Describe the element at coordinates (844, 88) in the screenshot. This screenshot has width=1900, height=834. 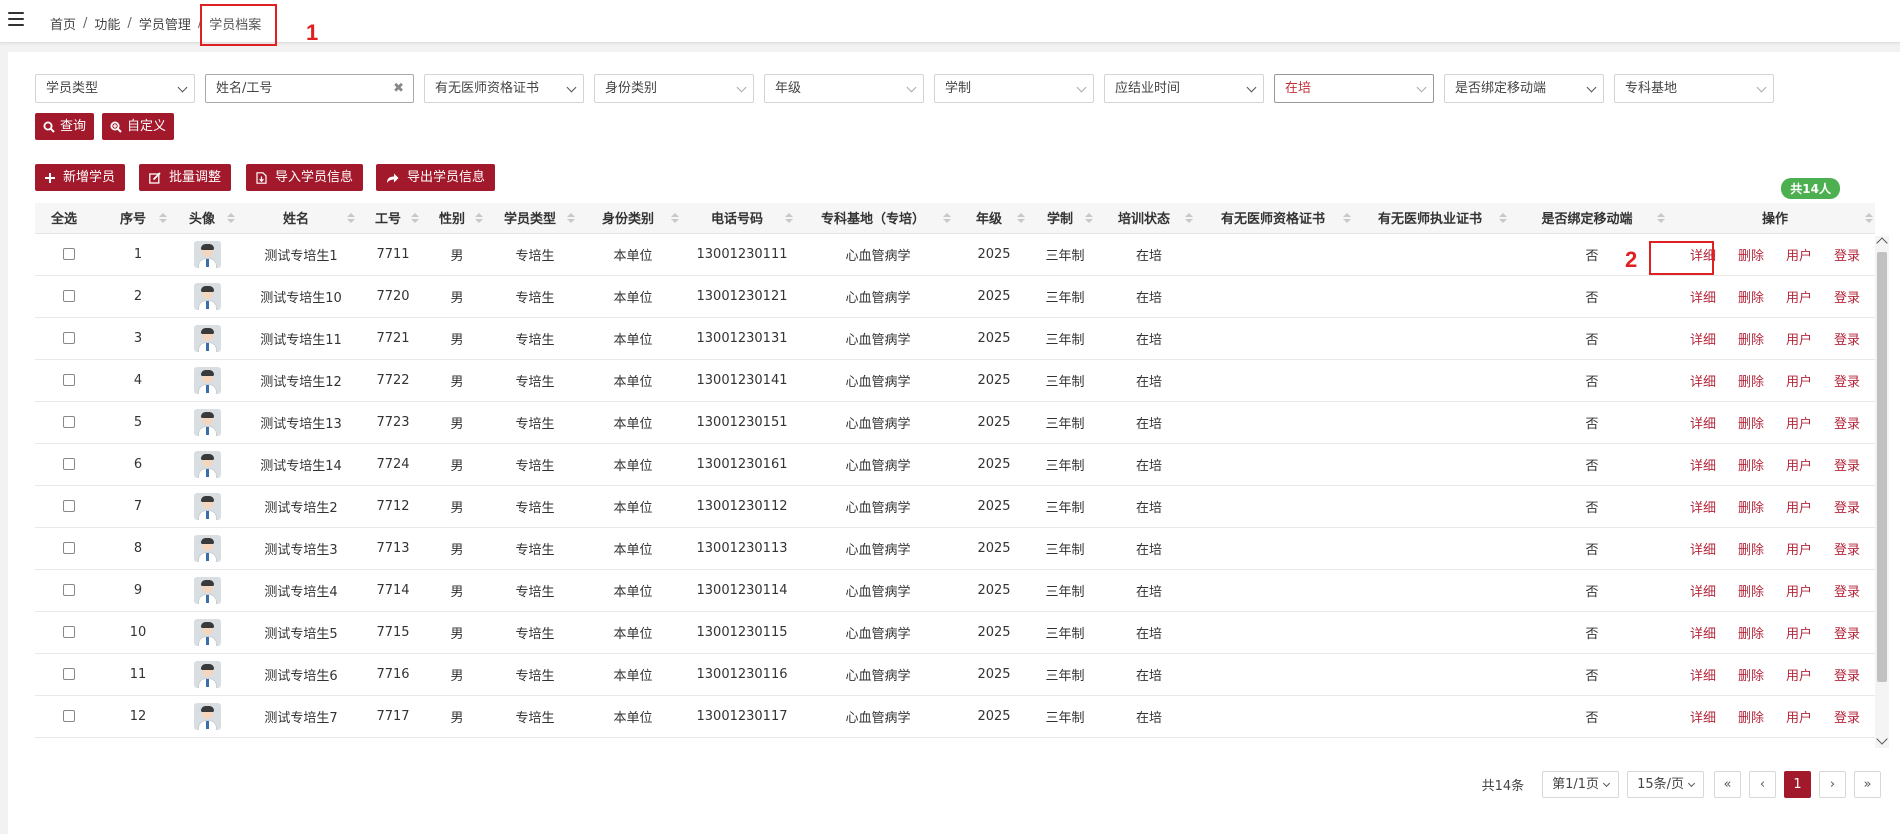
I see `grade-select: 年级` at that location.